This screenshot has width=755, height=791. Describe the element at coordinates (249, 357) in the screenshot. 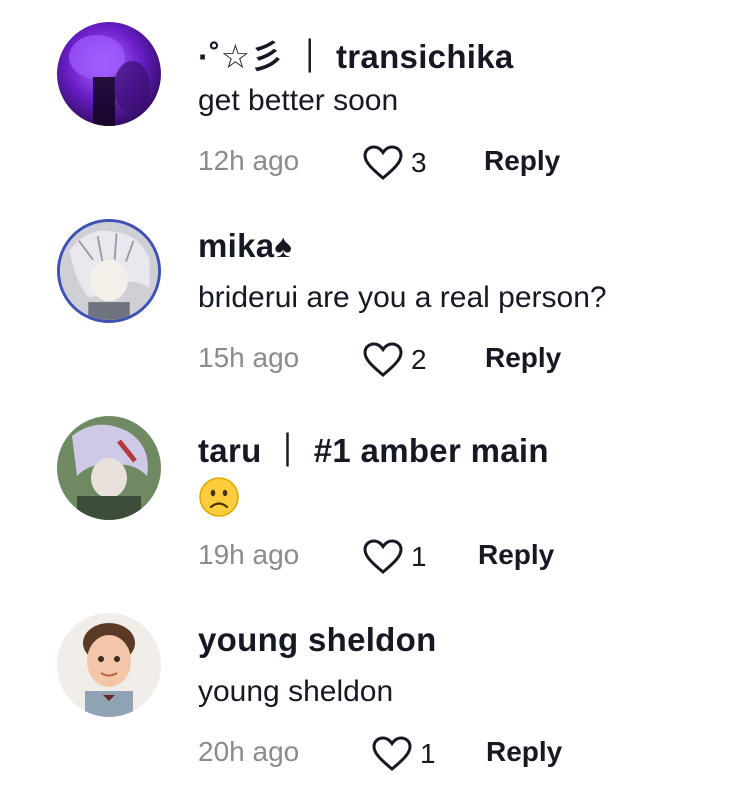

I see `timestamp: 15h ago` at that location.